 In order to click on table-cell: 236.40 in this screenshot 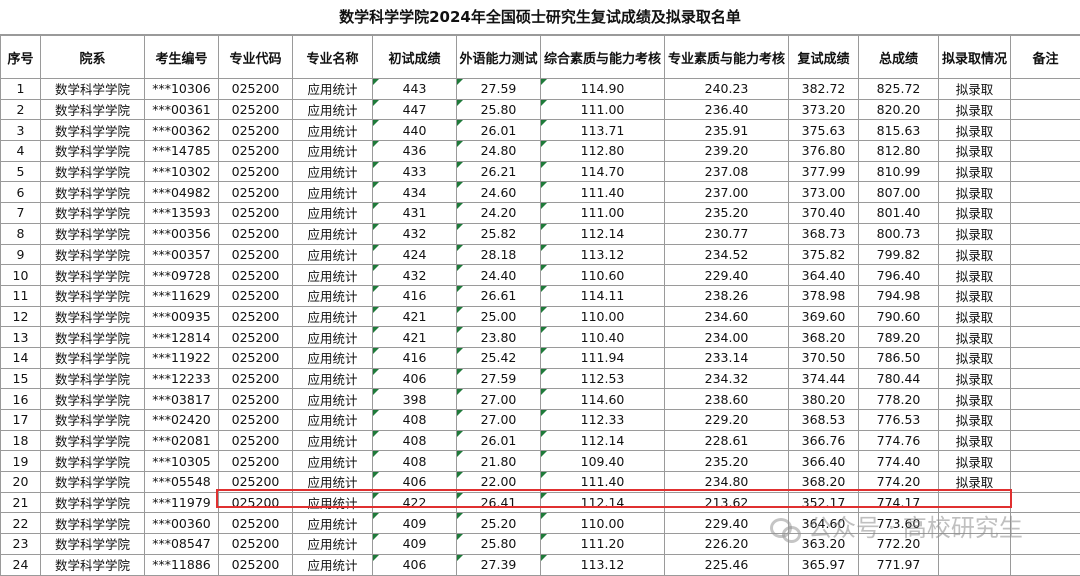, I will do `click(727, 109)`.